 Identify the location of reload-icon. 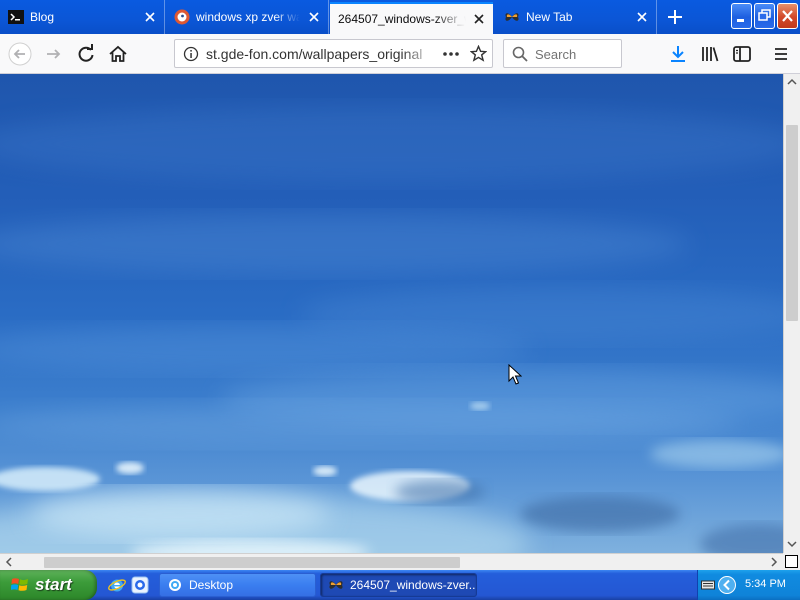
(86, 54).